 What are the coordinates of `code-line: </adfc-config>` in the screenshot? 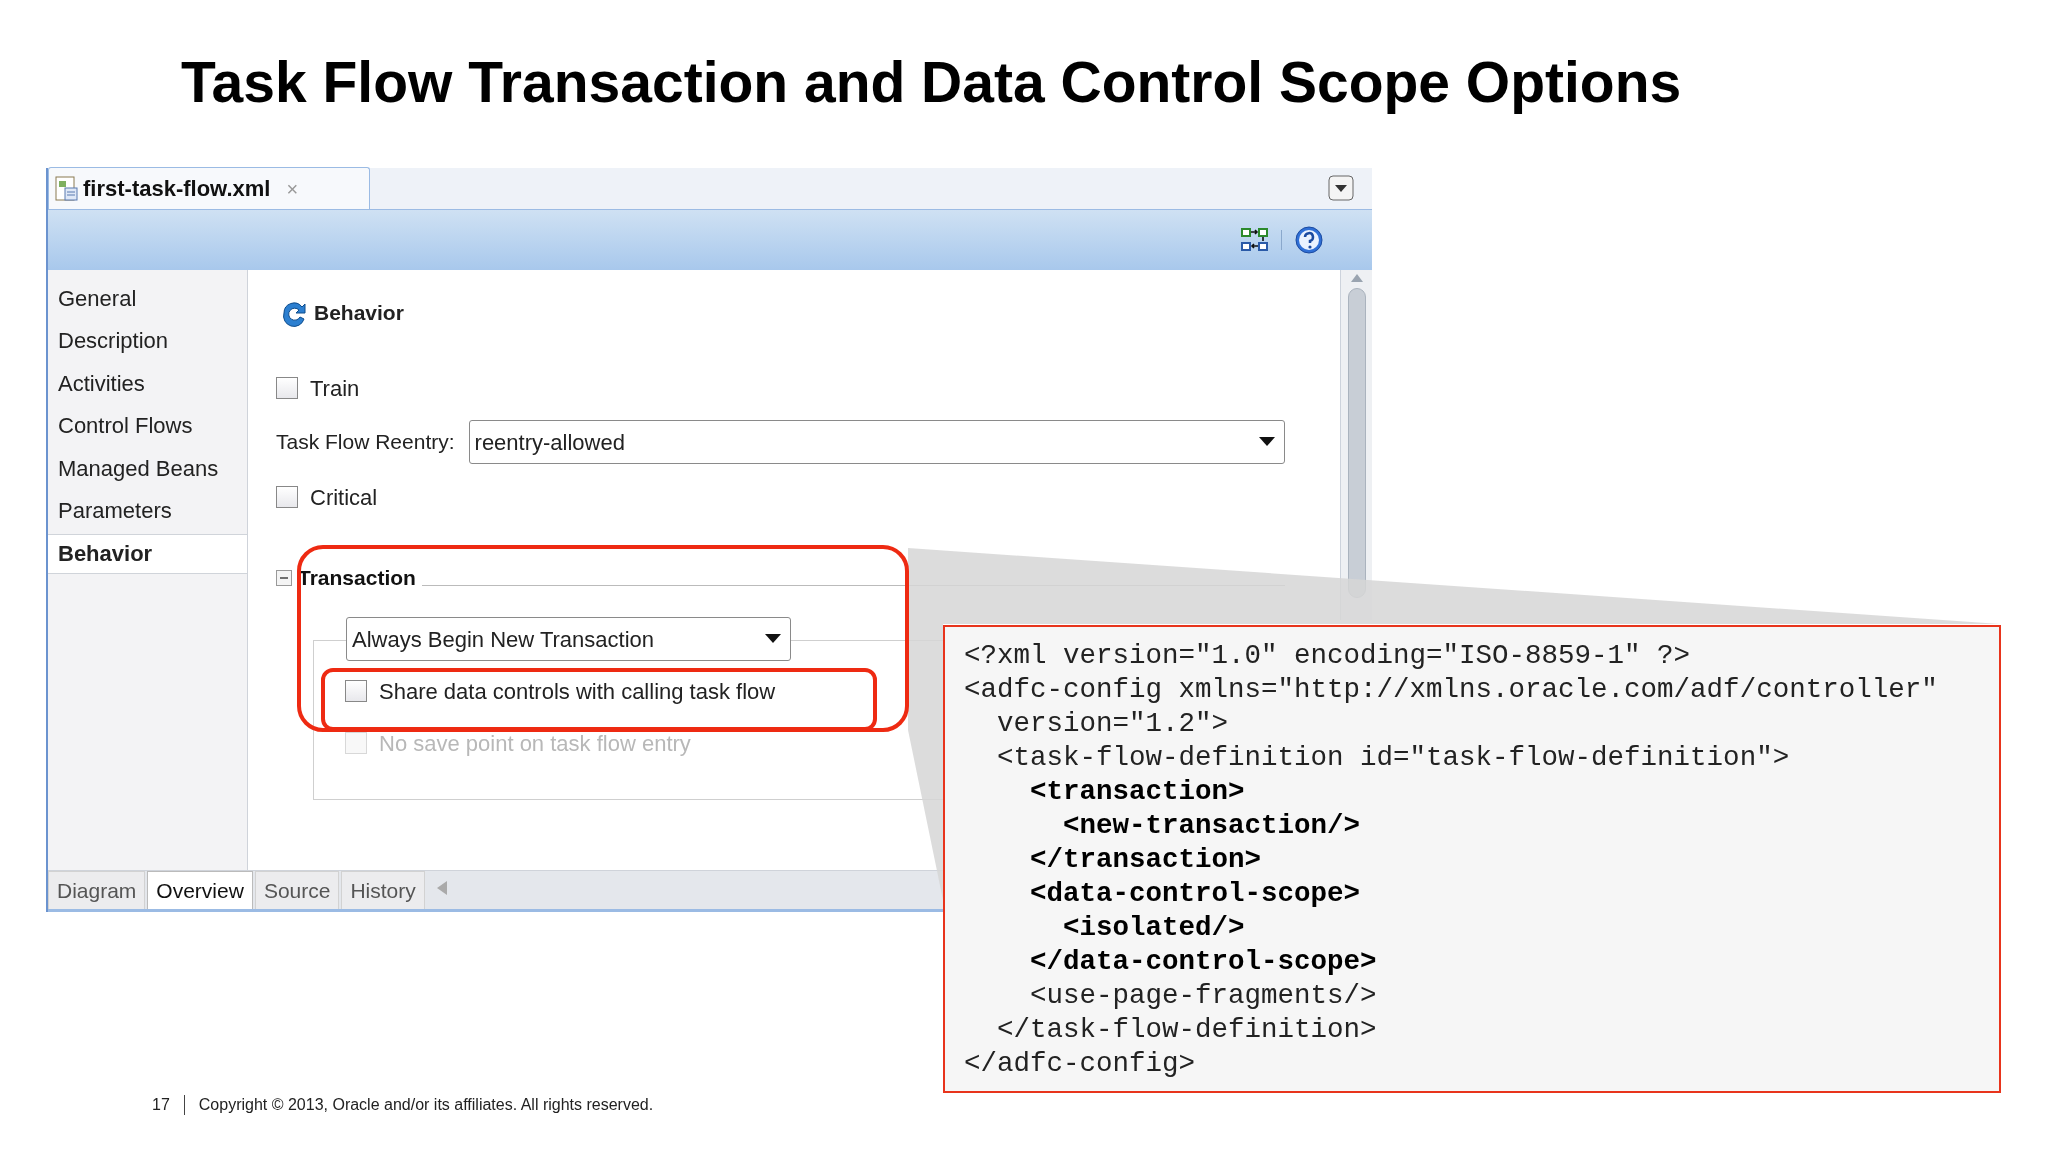 It's located at (1080, 1064).